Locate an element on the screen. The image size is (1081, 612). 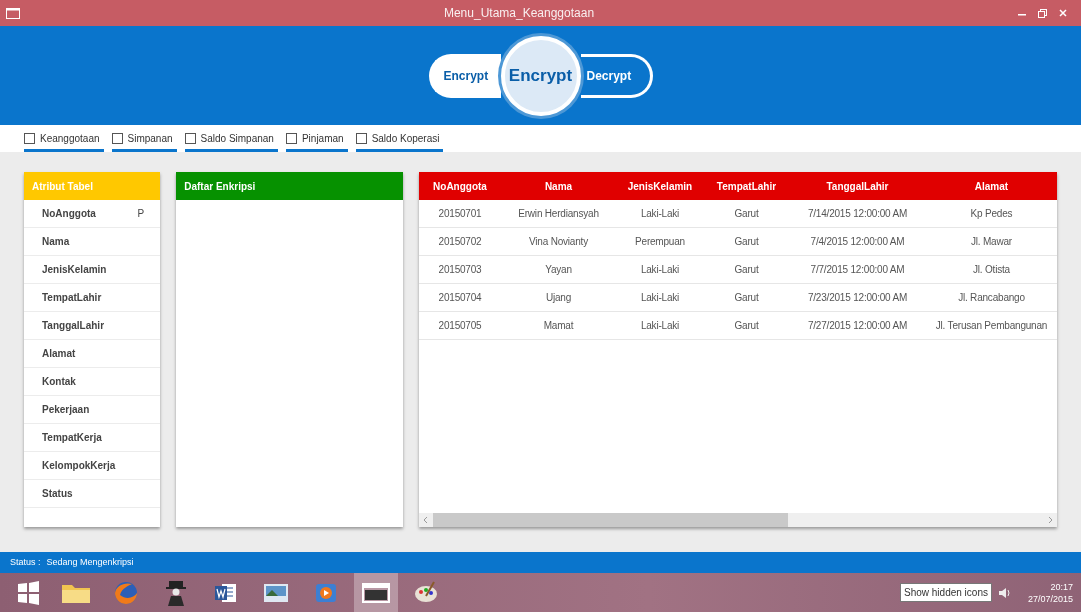
column-header: NoAnggota is located at coordinates (460, 186).